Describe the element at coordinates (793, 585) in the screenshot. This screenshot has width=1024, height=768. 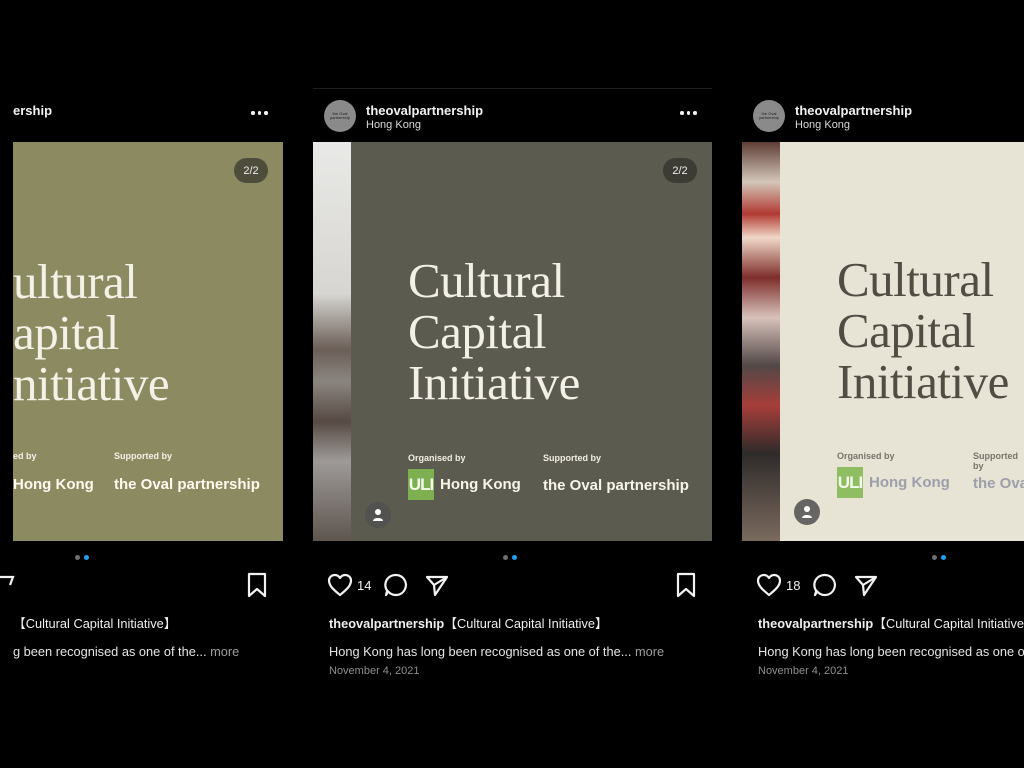
I see `like-count: 18` at that location.